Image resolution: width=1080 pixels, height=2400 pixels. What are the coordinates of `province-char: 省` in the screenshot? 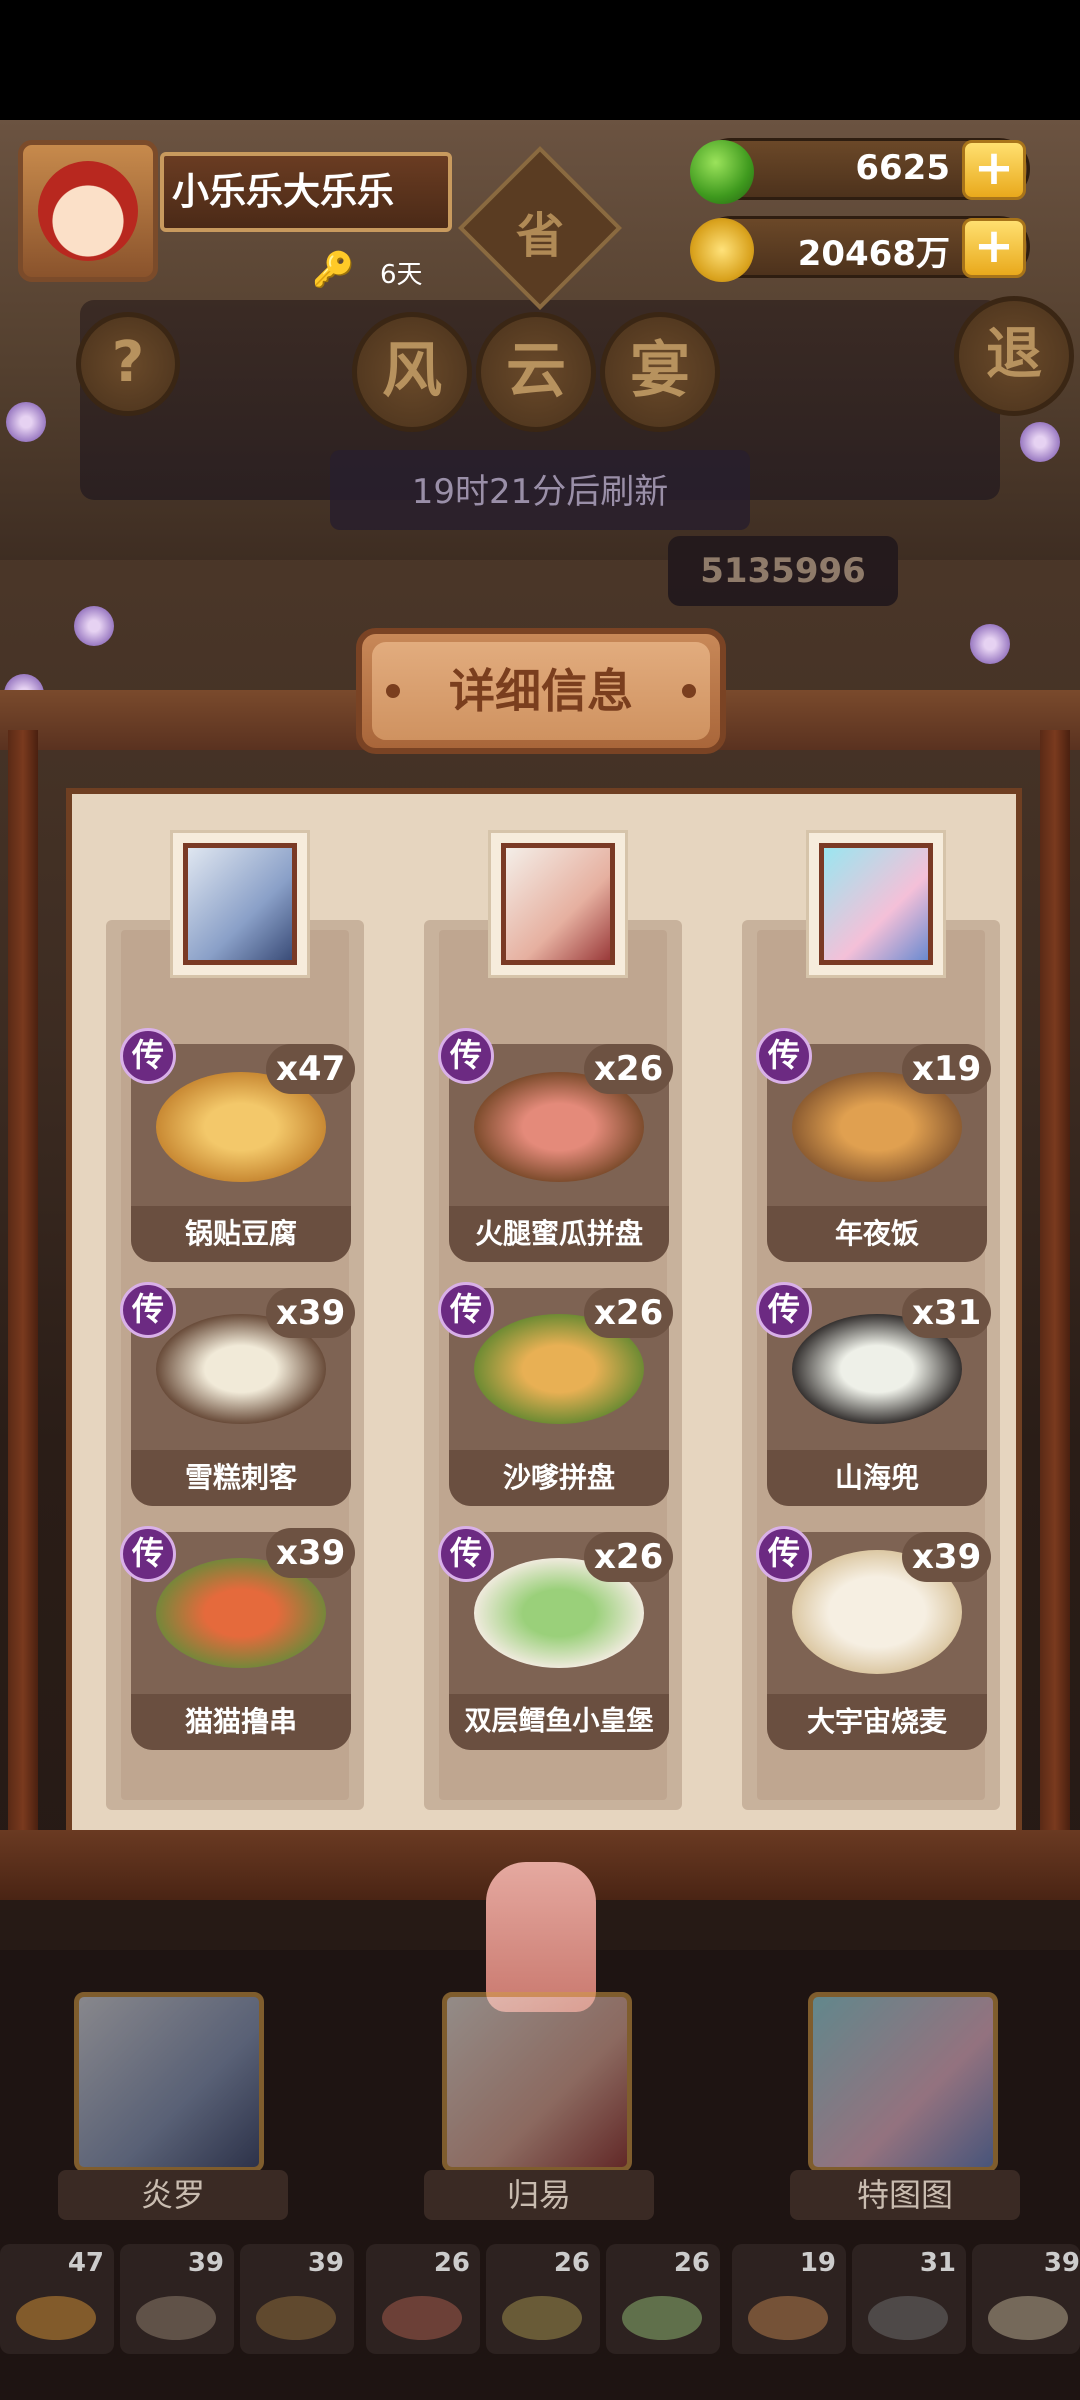 It's located at (539, 236).